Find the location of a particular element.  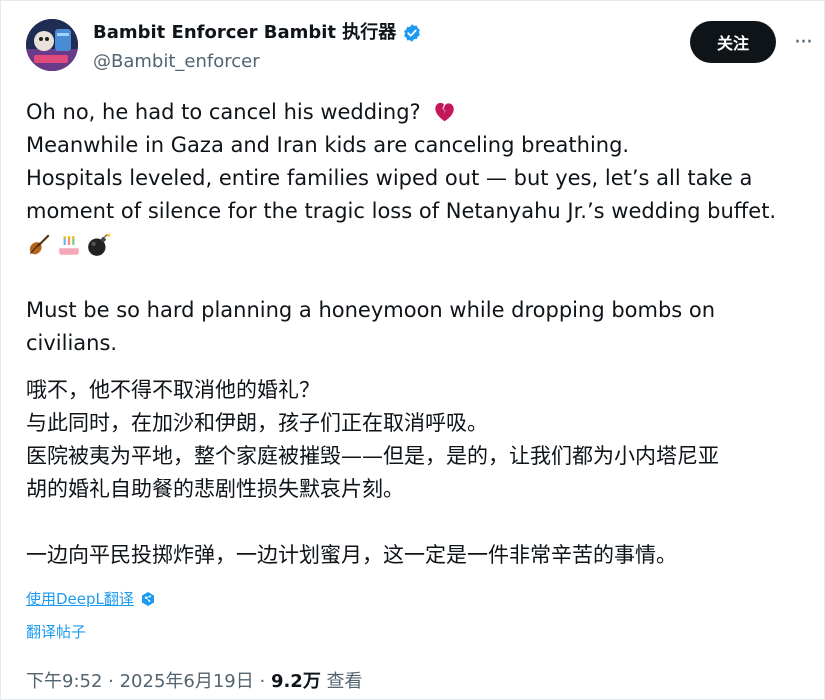

verified-badge-icon is located at coordinates (412, 33).